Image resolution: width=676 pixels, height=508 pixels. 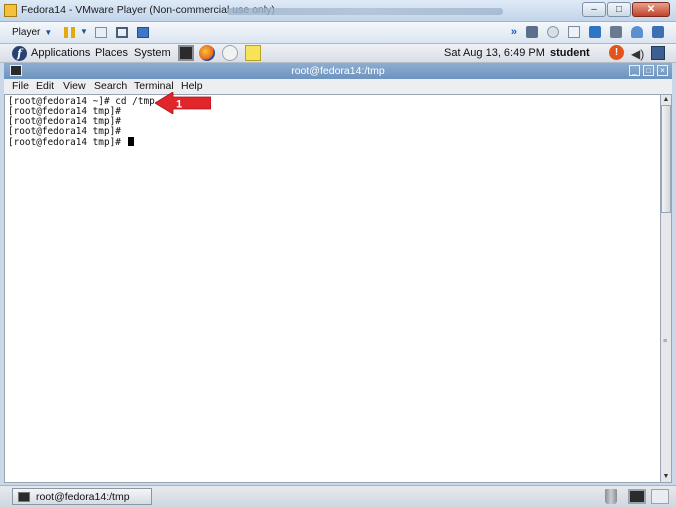 I want to click on terminal-prompt-line: [root@fedora14 tmp]#, so click(x=71, y=142).